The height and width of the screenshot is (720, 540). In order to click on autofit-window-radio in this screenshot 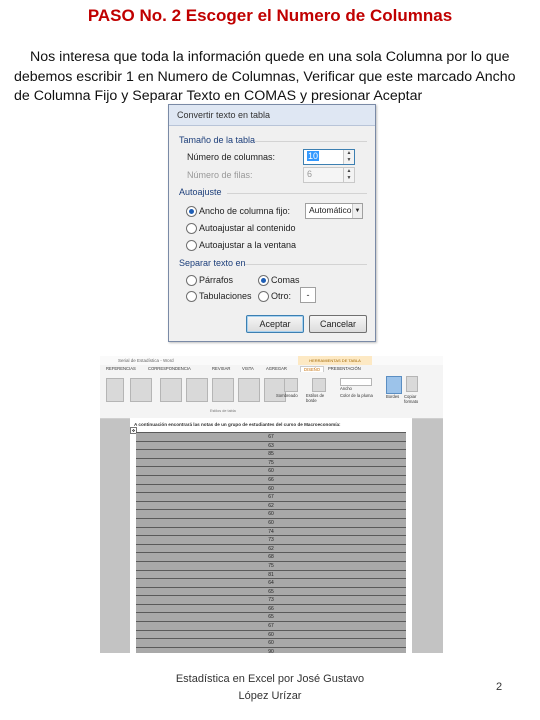, I will do `click(191, 245)`.